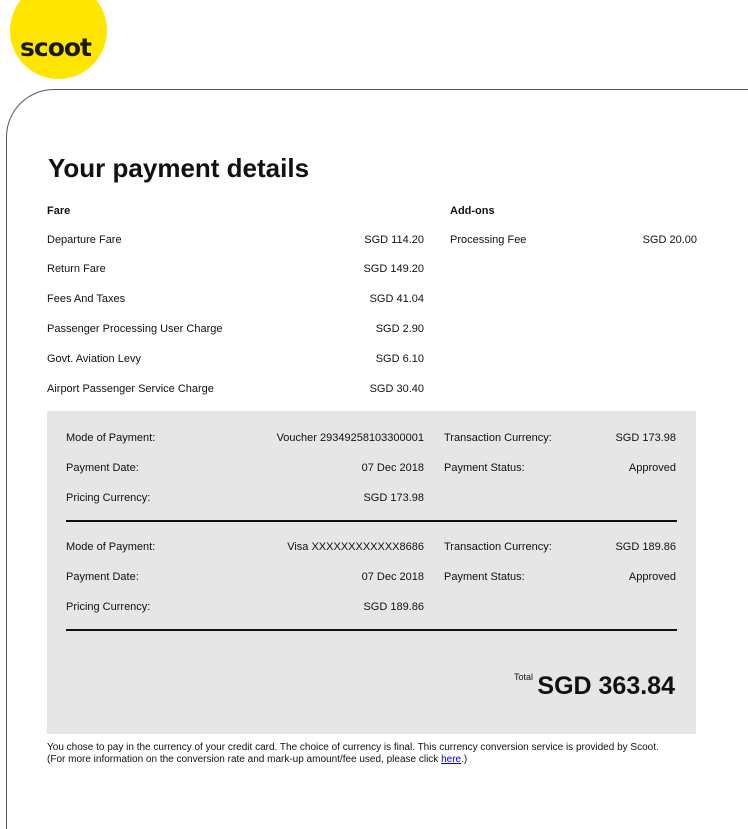  What do you see at coordinates (573, 240) in the screenshot?
I see `addon-row: Processing Fee SGD 20.00` at bounding box center [573, 240].